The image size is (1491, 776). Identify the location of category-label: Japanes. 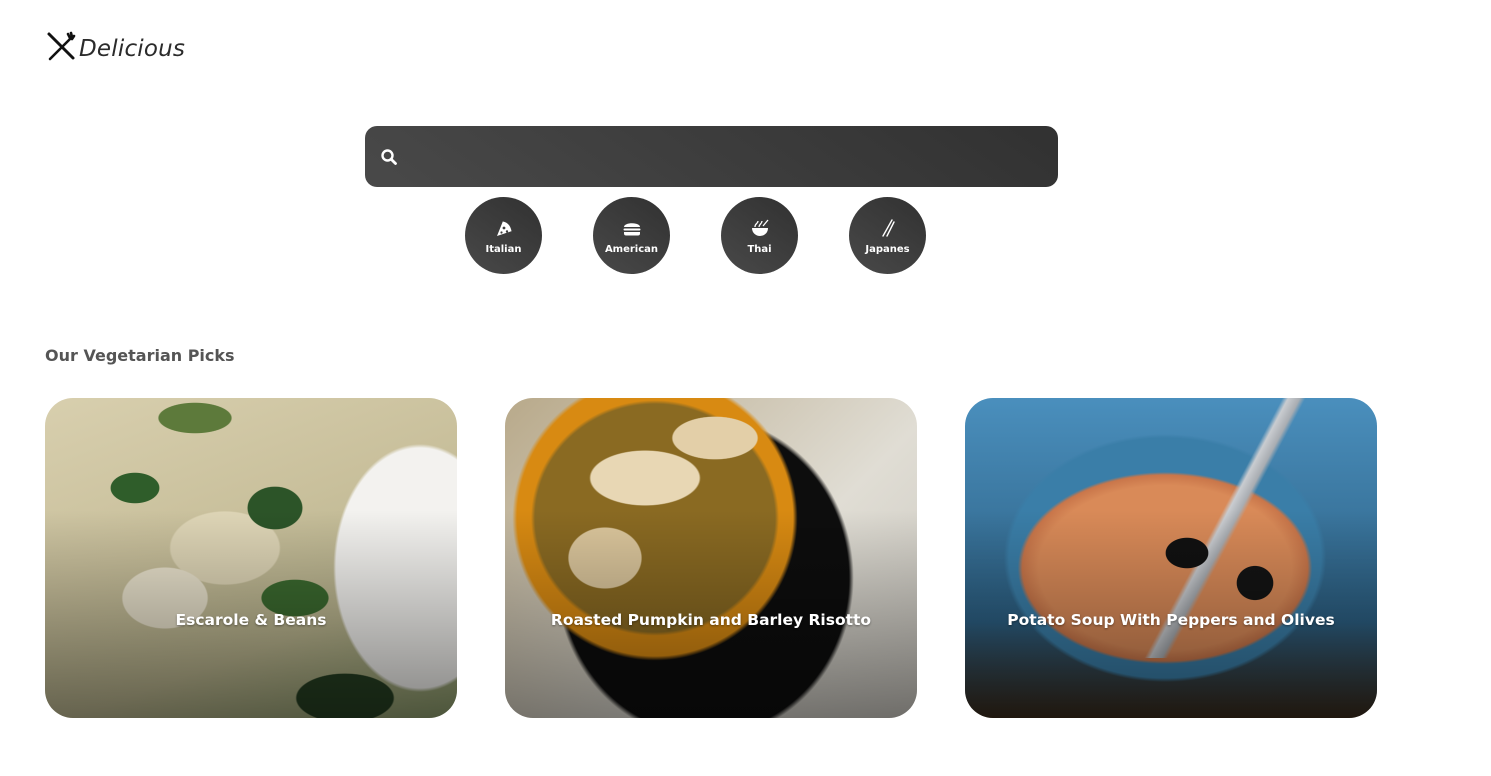
(887, 249).